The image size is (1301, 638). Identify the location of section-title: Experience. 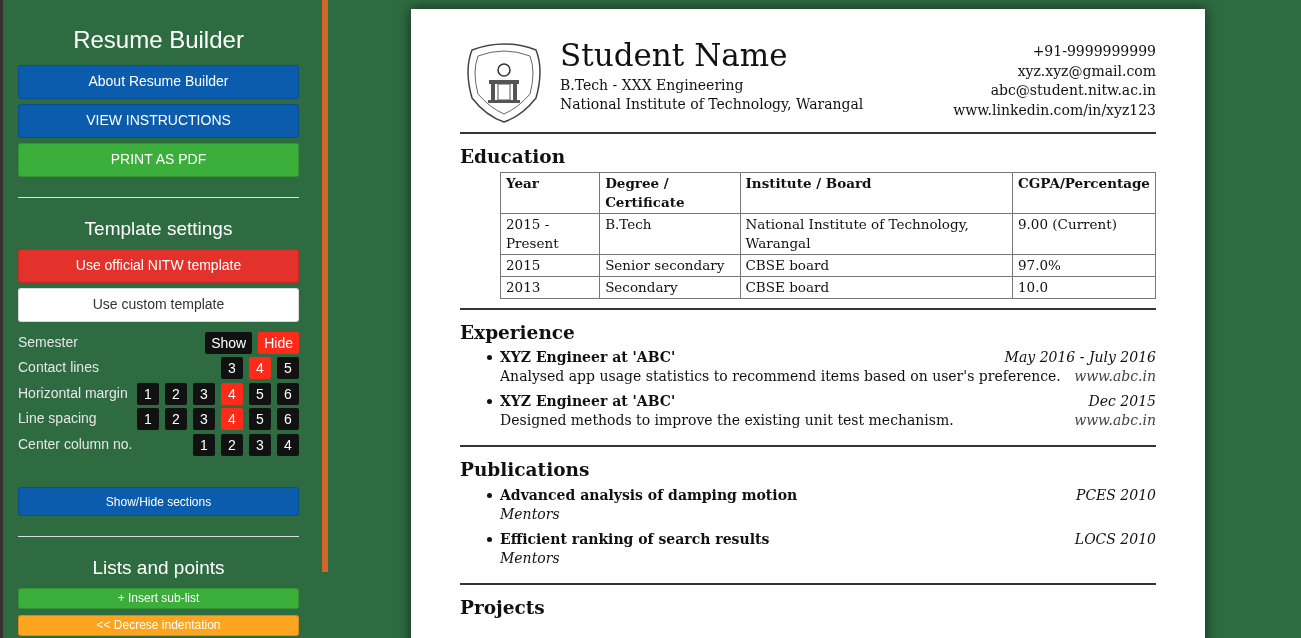
(518, 333).